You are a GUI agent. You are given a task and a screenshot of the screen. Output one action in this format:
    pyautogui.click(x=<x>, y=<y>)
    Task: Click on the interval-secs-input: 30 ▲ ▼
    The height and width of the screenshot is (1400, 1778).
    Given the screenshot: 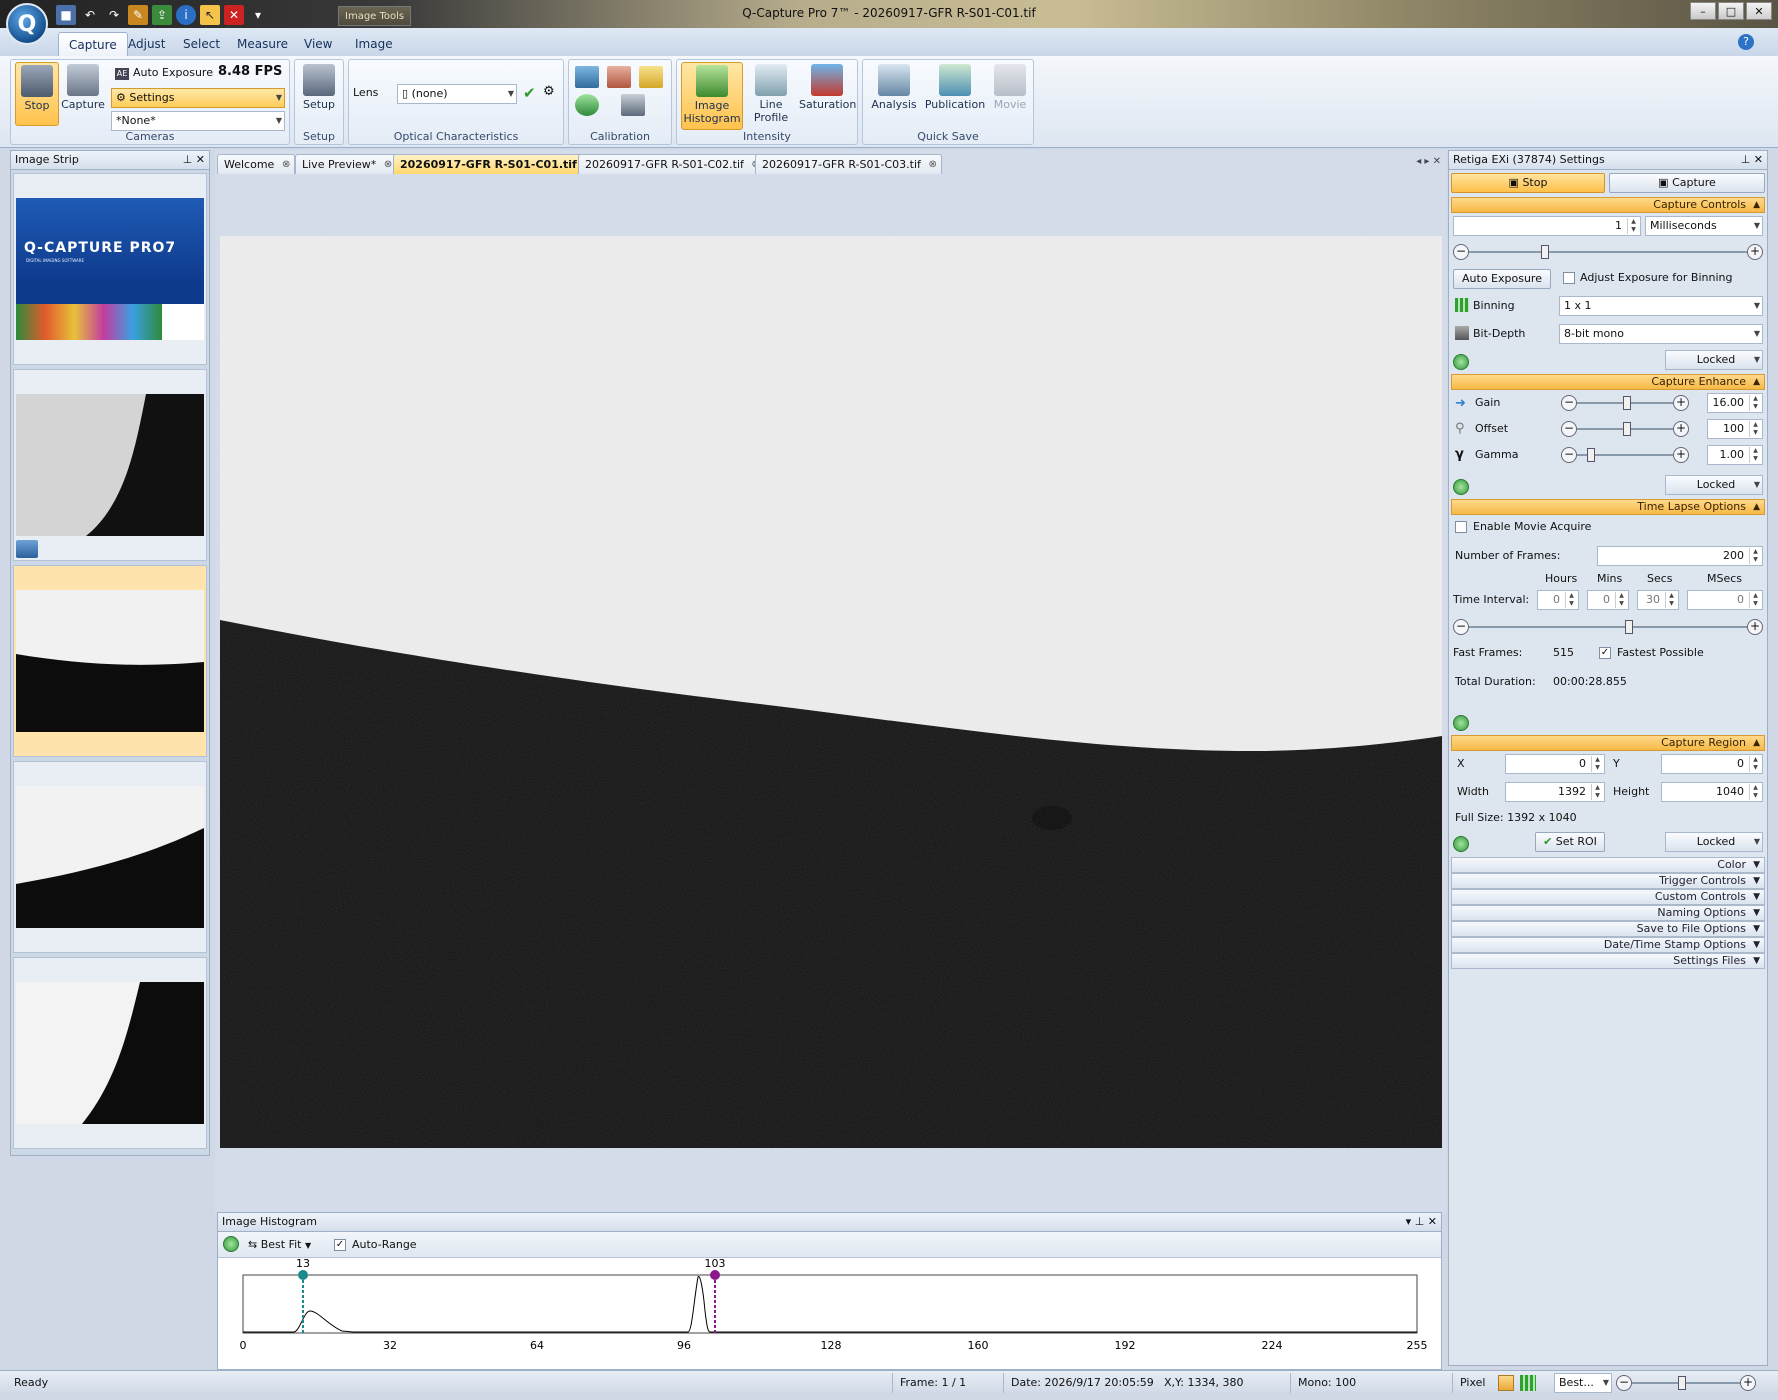 What is the action you would take?
    pyautogui.click(x=1658, y=600)
    